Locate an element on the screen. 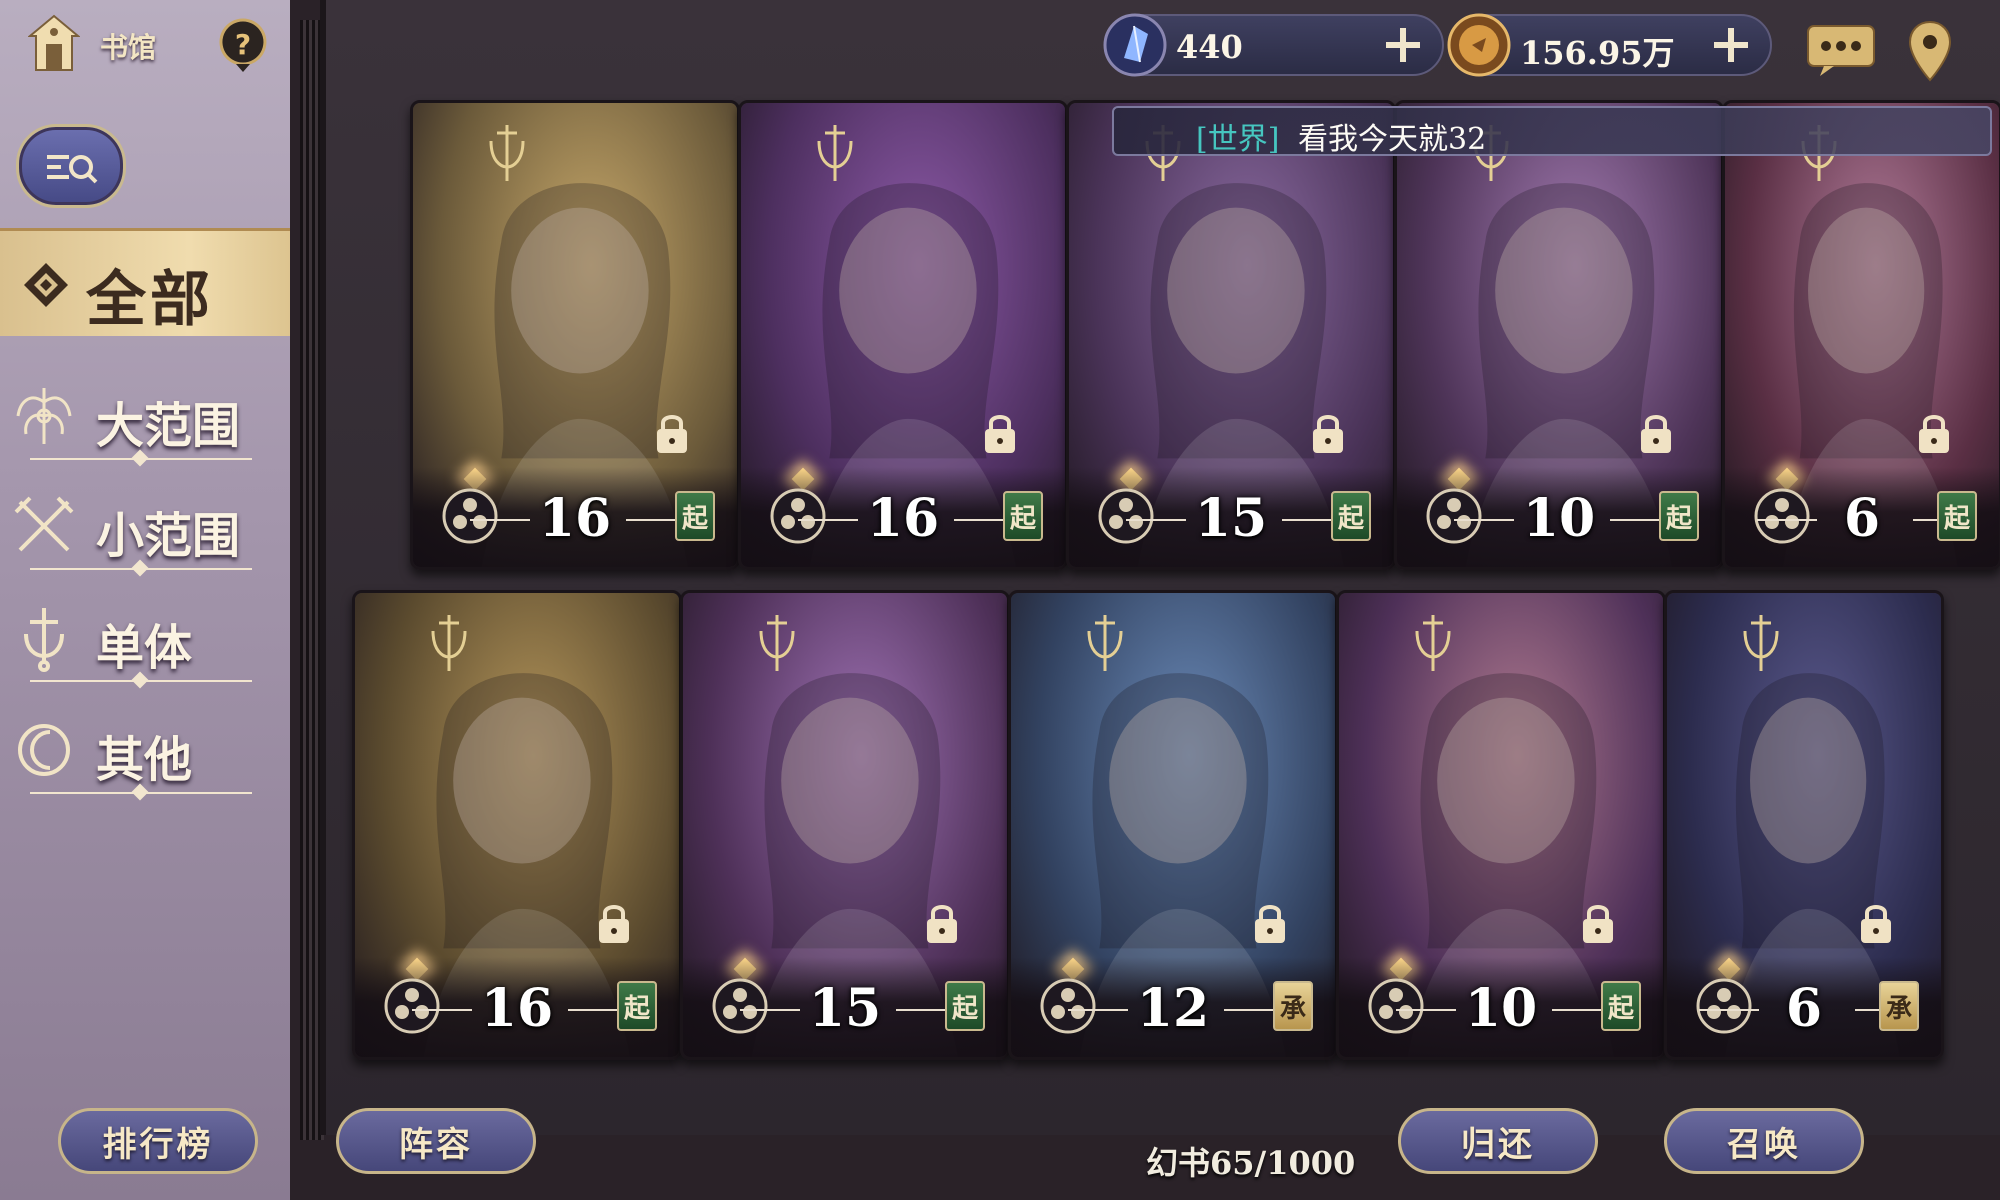 The height and width of the screenshot is (1200, 2000). summon-button: 召唤 is located at coordinates (1764, 1141).